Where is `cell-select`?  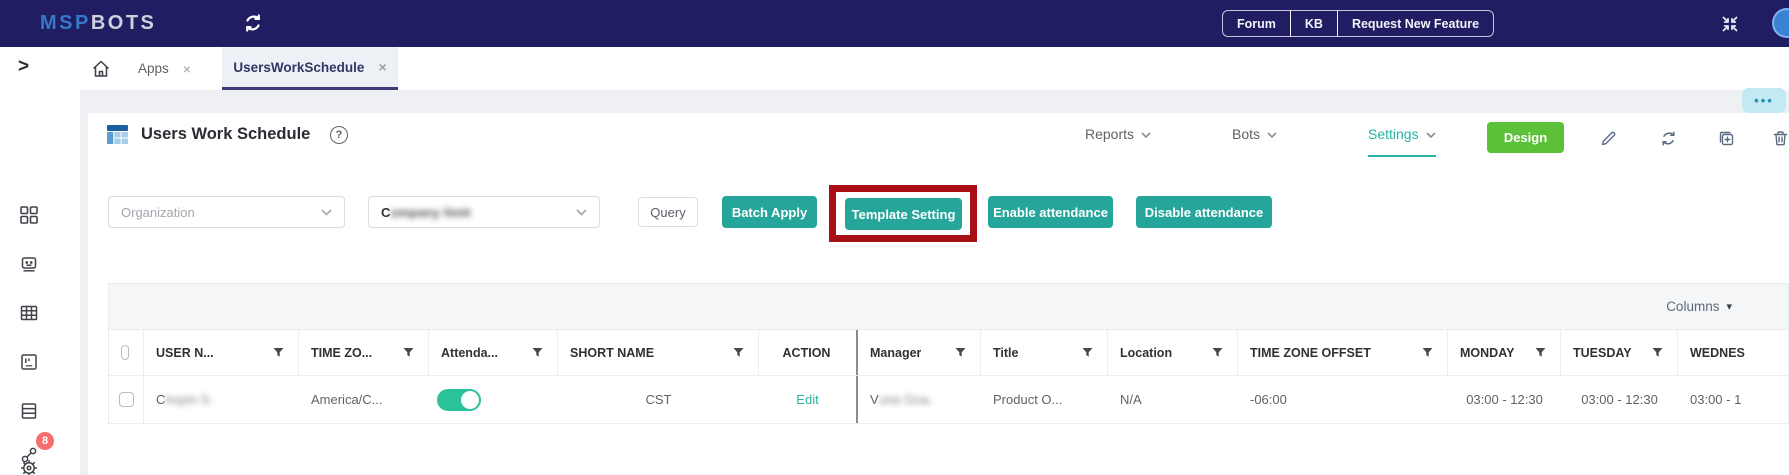 cell-select is located at coordinates (126, 399).